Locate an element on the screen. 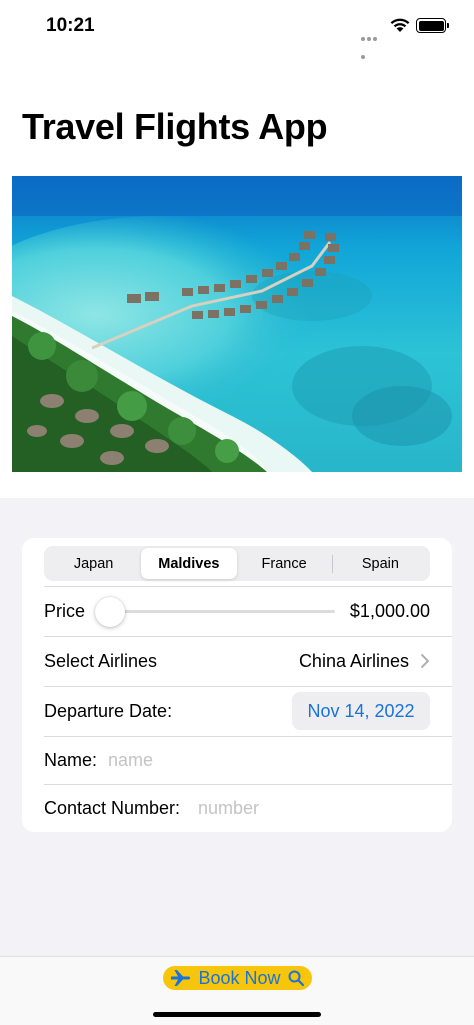 This screenshot has width=474, height=1025. departure-date-row: Departure Date: Nov 14, 2022 is located at coordinates (237, 711).